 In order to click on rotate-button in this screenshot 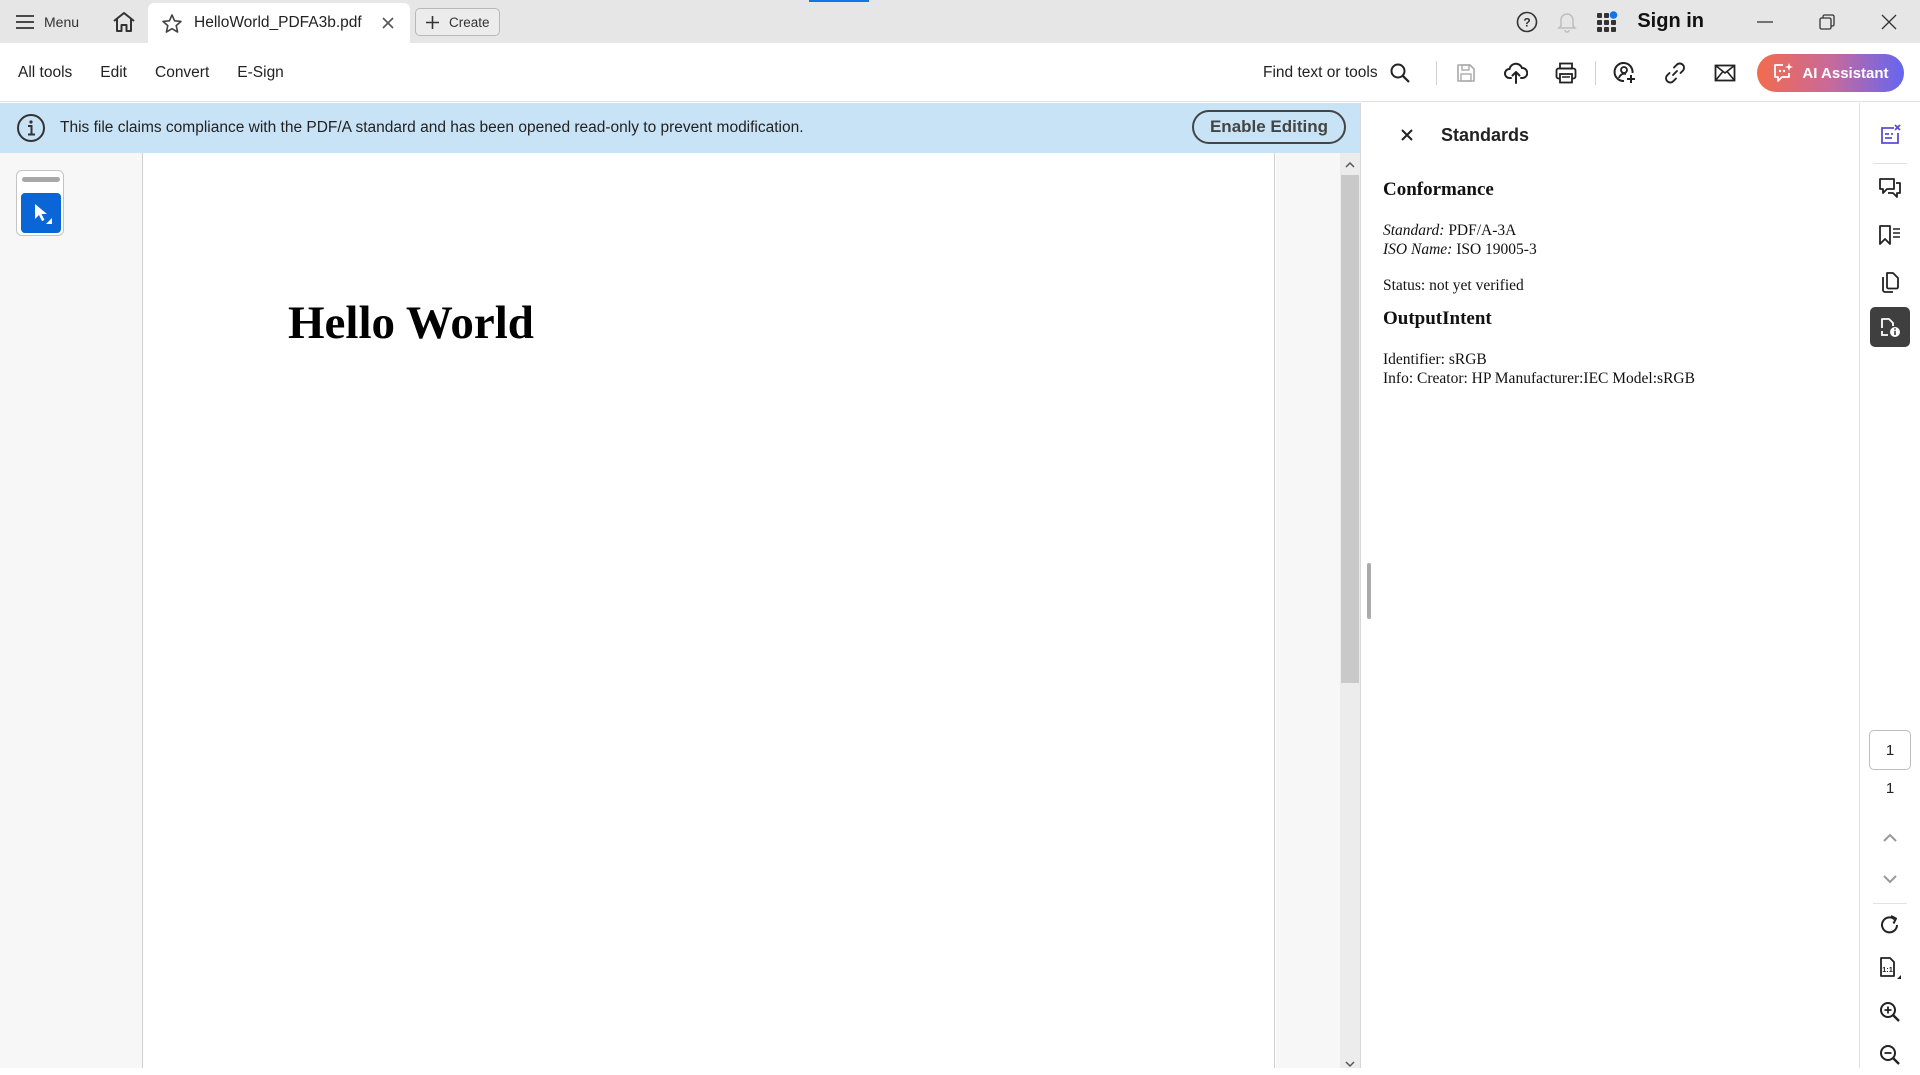, I will do `click(1890, 925)`.